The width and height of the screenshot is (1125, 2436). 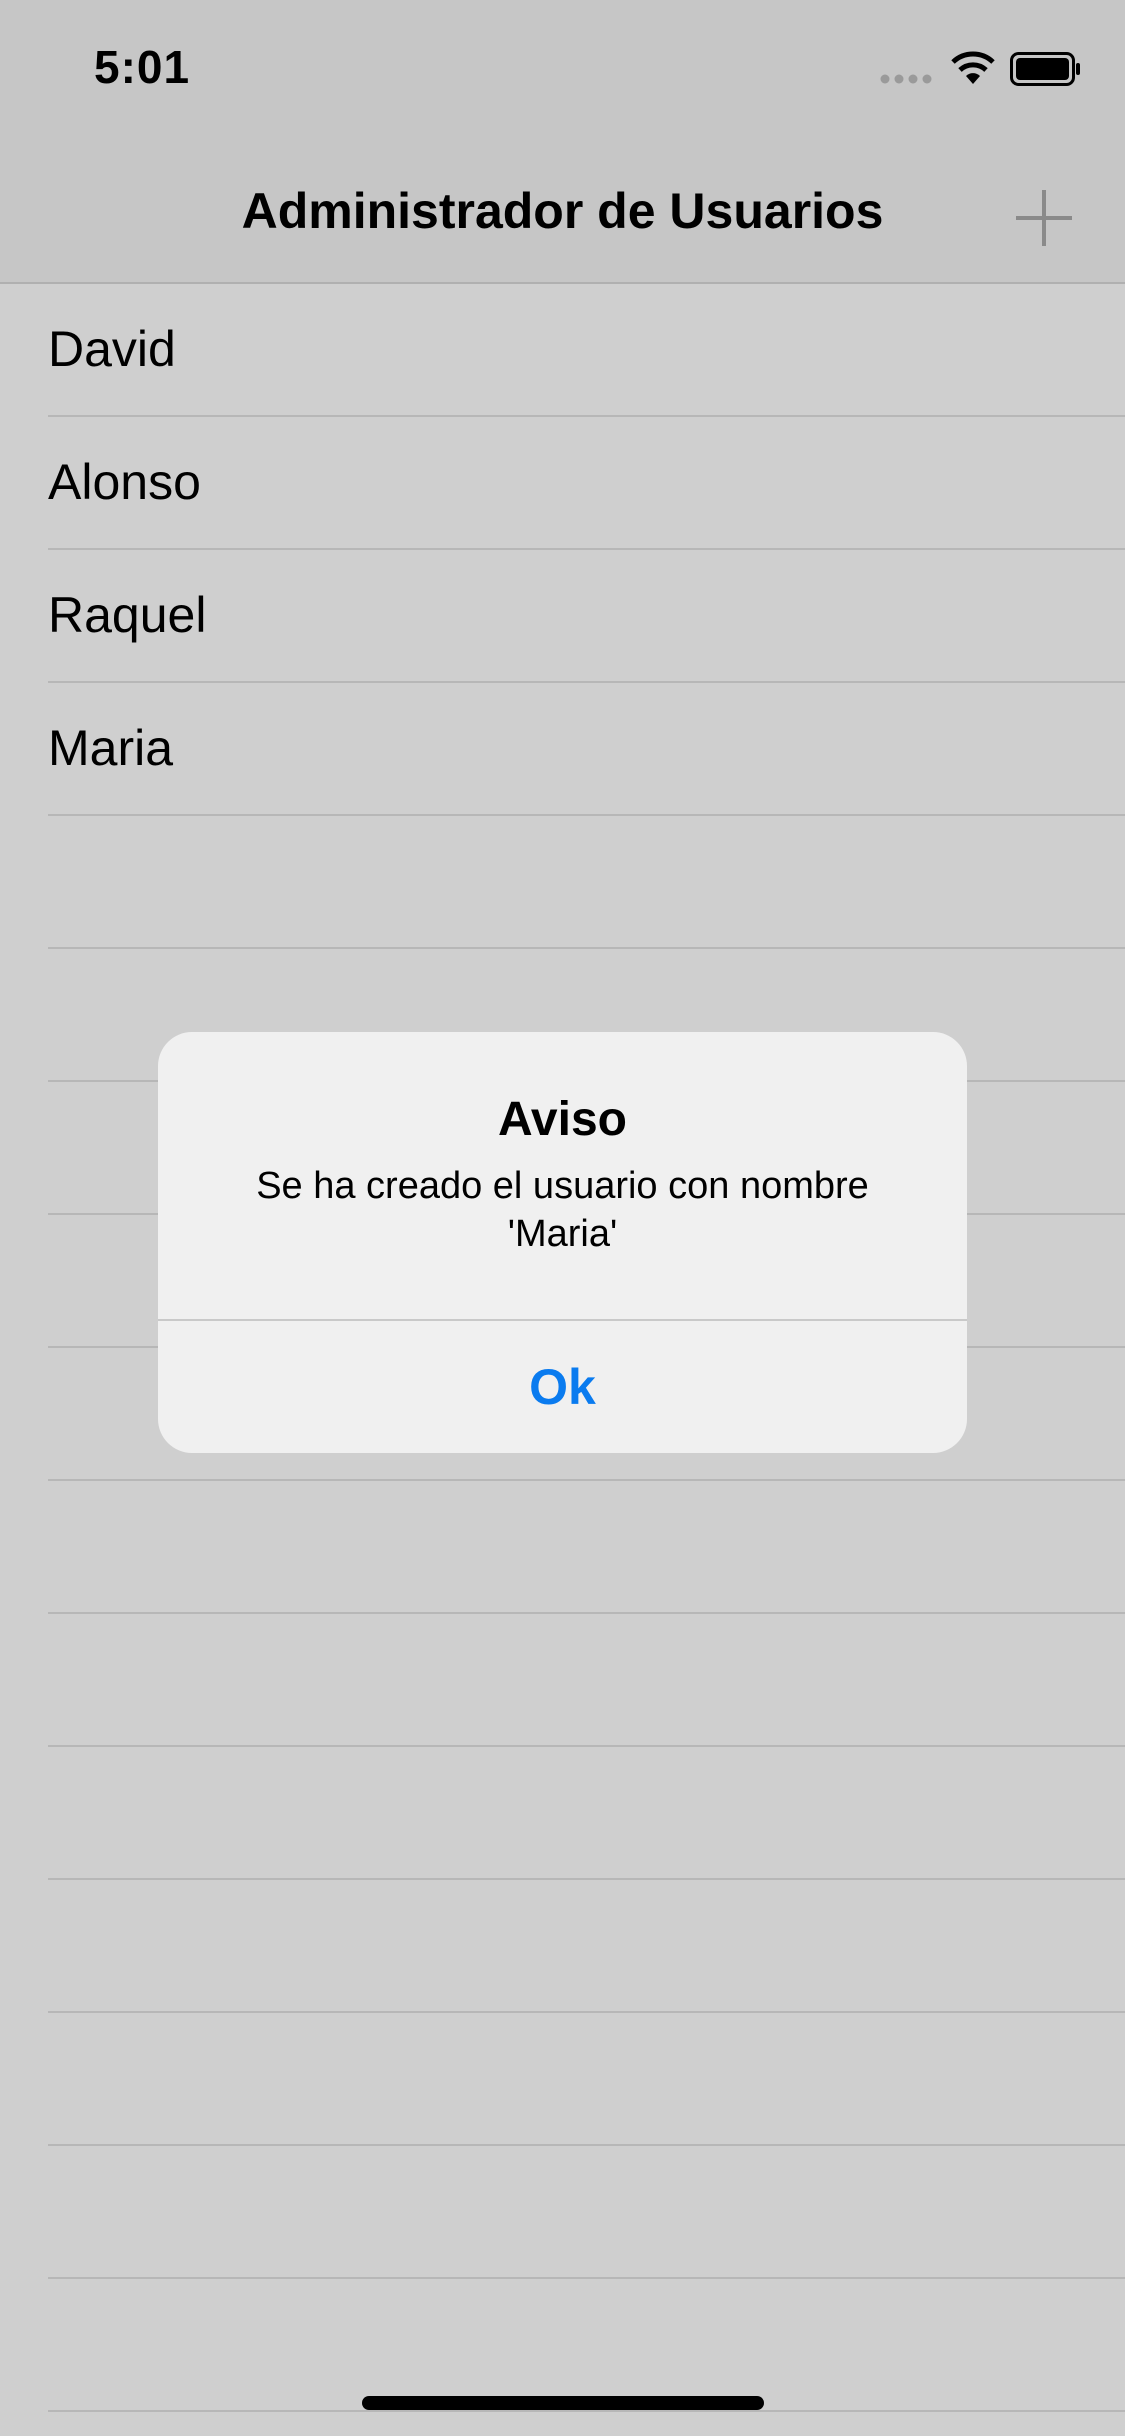 What do you see at coordinates (562, 66) in the screenshot?
I see `status-bar: 5:01` at bounding box center [562, 66].